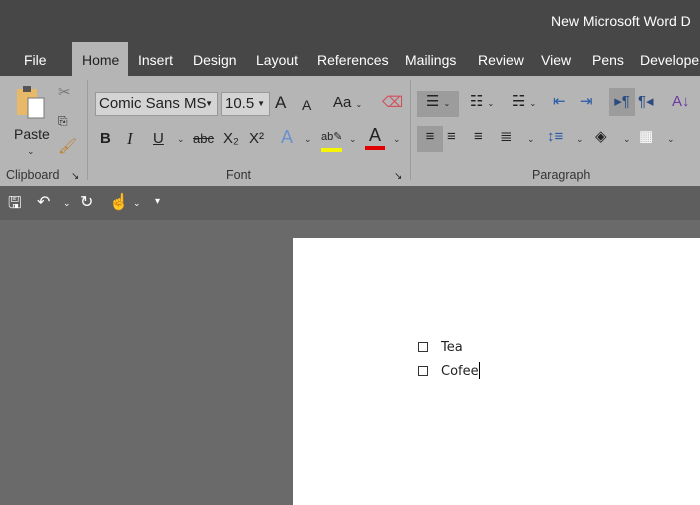 The height and width of the screenshot is (505, 700). I want to click on clipboard-group-label: Clipboard, so click(33, 175).